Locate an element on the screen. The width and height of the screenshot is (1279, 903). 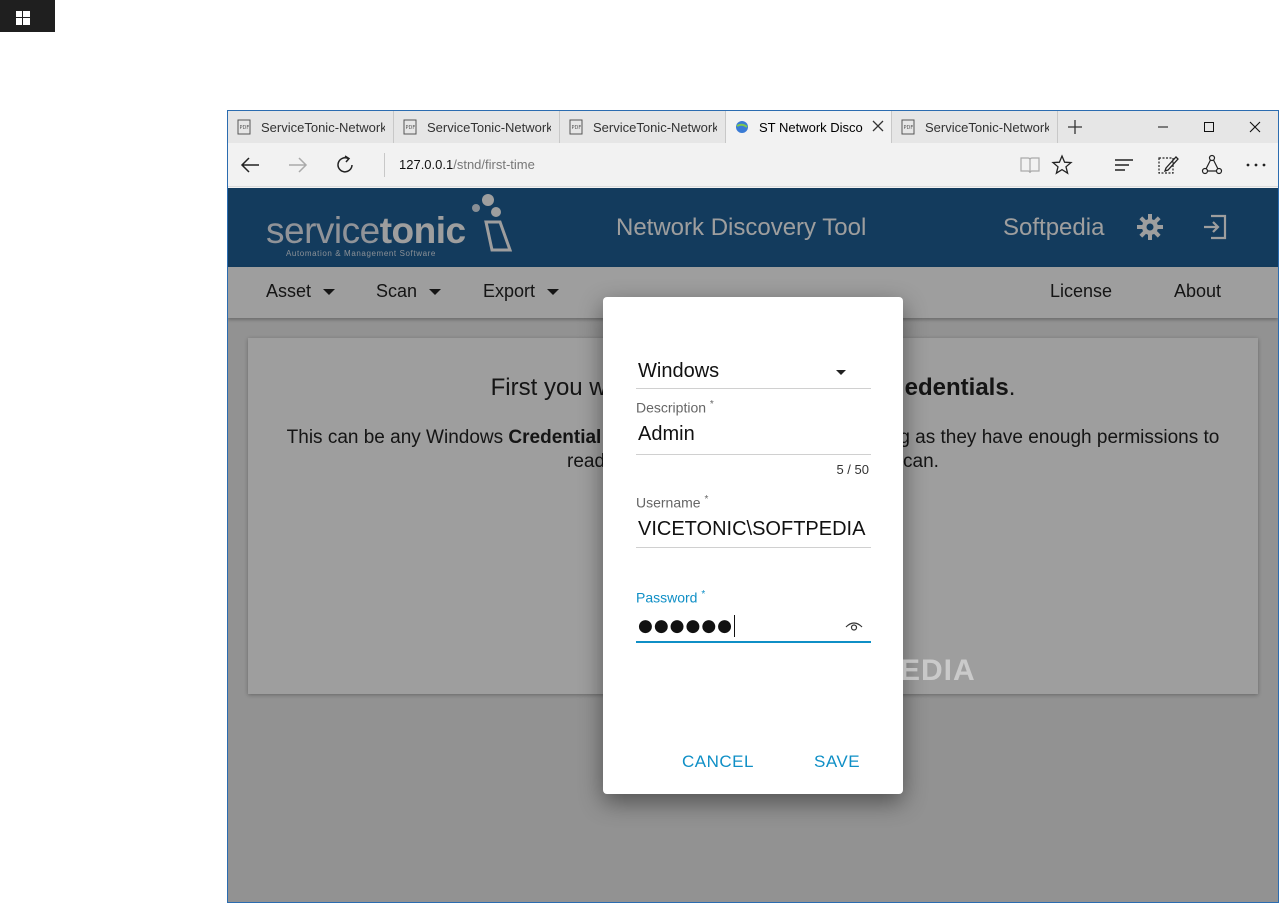
refresh-button is located at coordinates (346, 165).